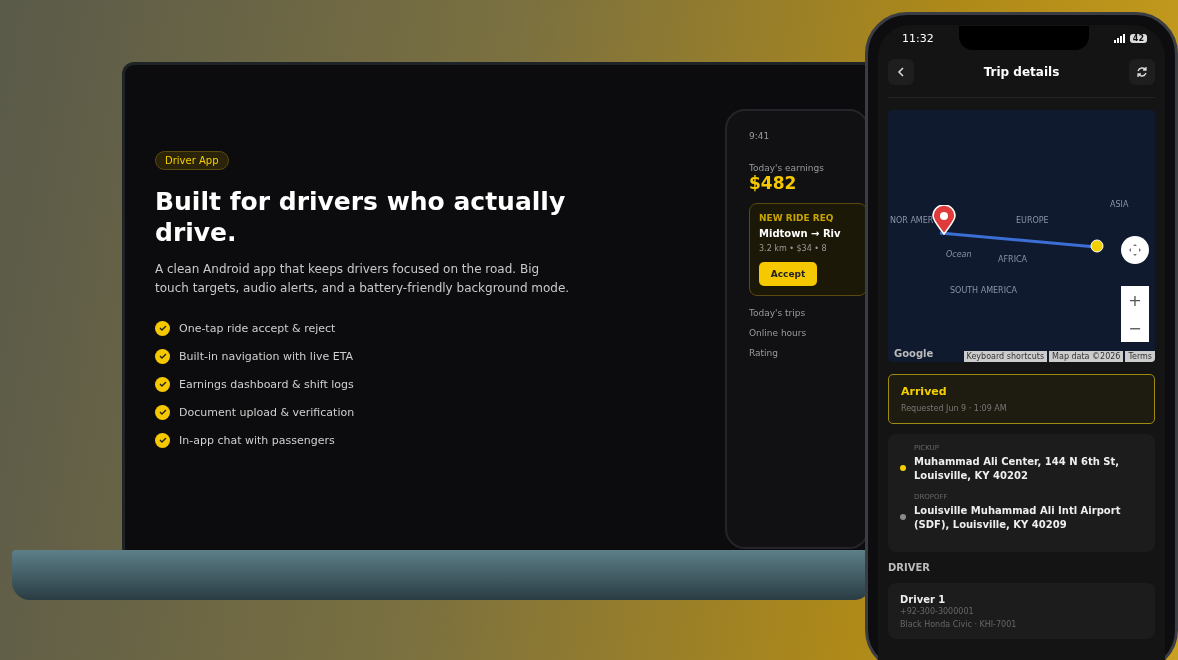 The image size is (1178, 660). I want to click on map-label: ASIA, so click(1119, 204).